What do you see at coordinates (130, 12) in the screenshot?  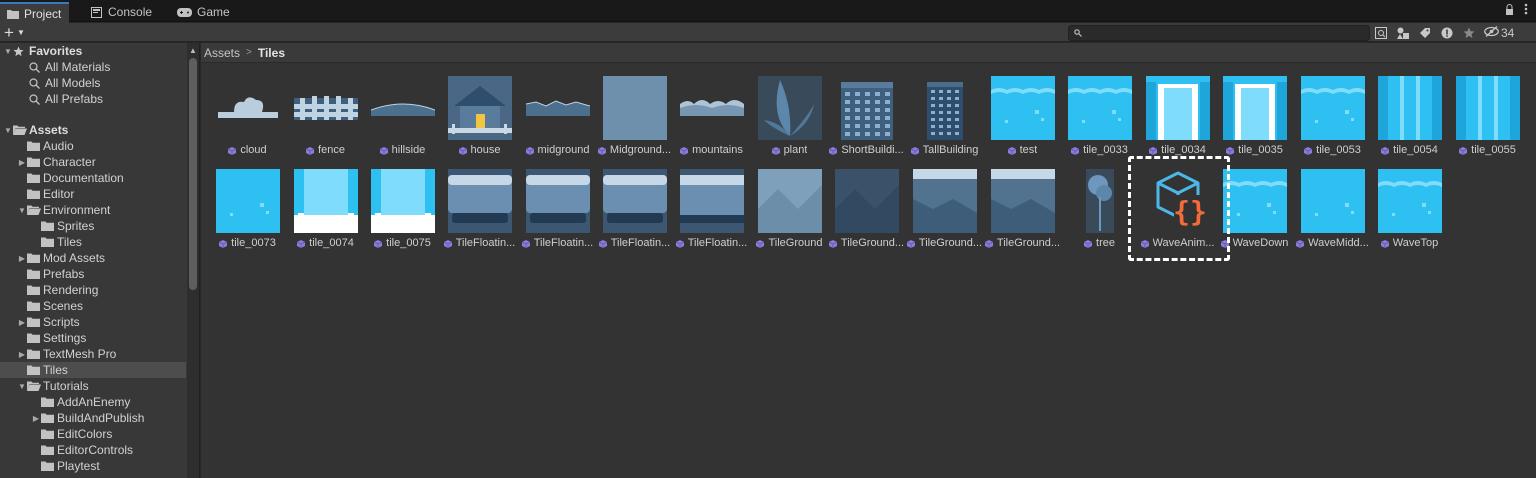 I see `tab-label: Console` at bounding box center [130, 12].